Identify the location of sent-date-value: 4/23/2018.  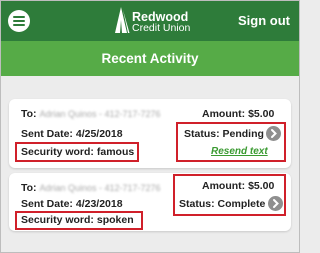
(99, 204).